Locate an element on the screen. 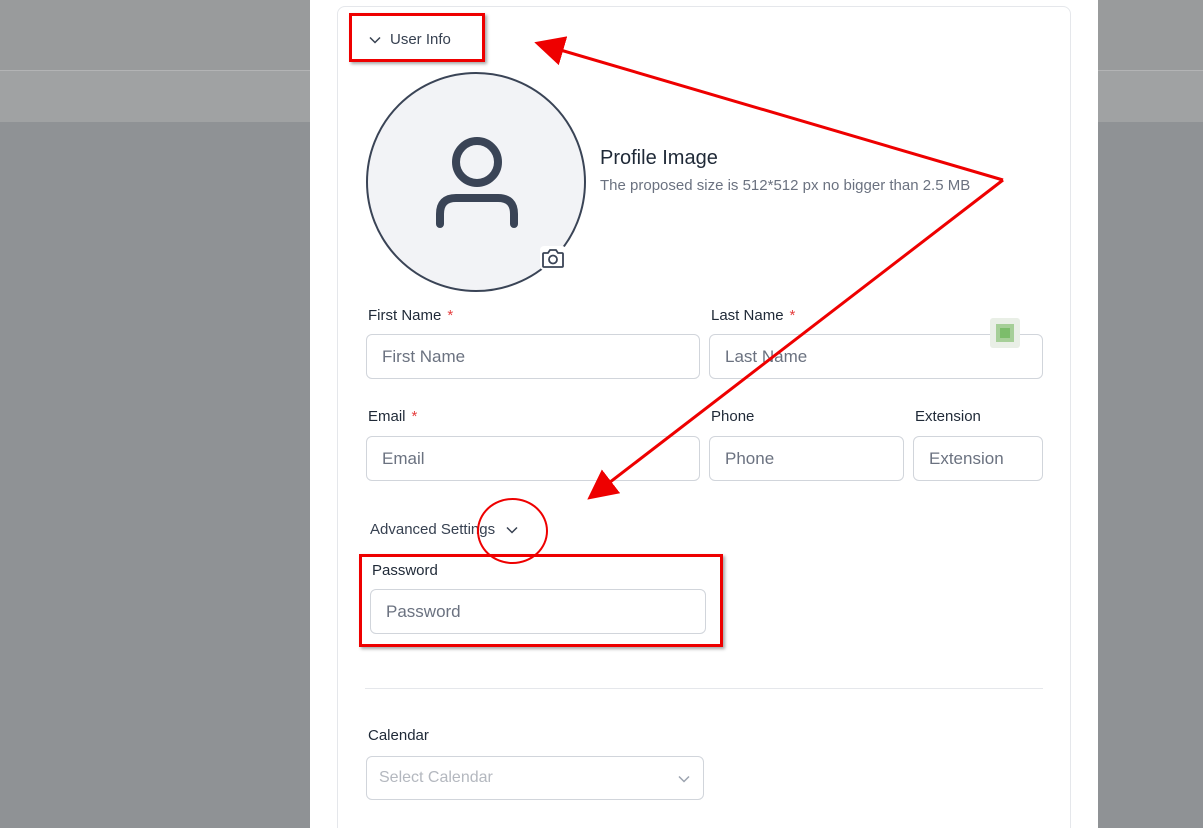 The image size is (1203, 828). user-icon is located at coordinates (477, 182).